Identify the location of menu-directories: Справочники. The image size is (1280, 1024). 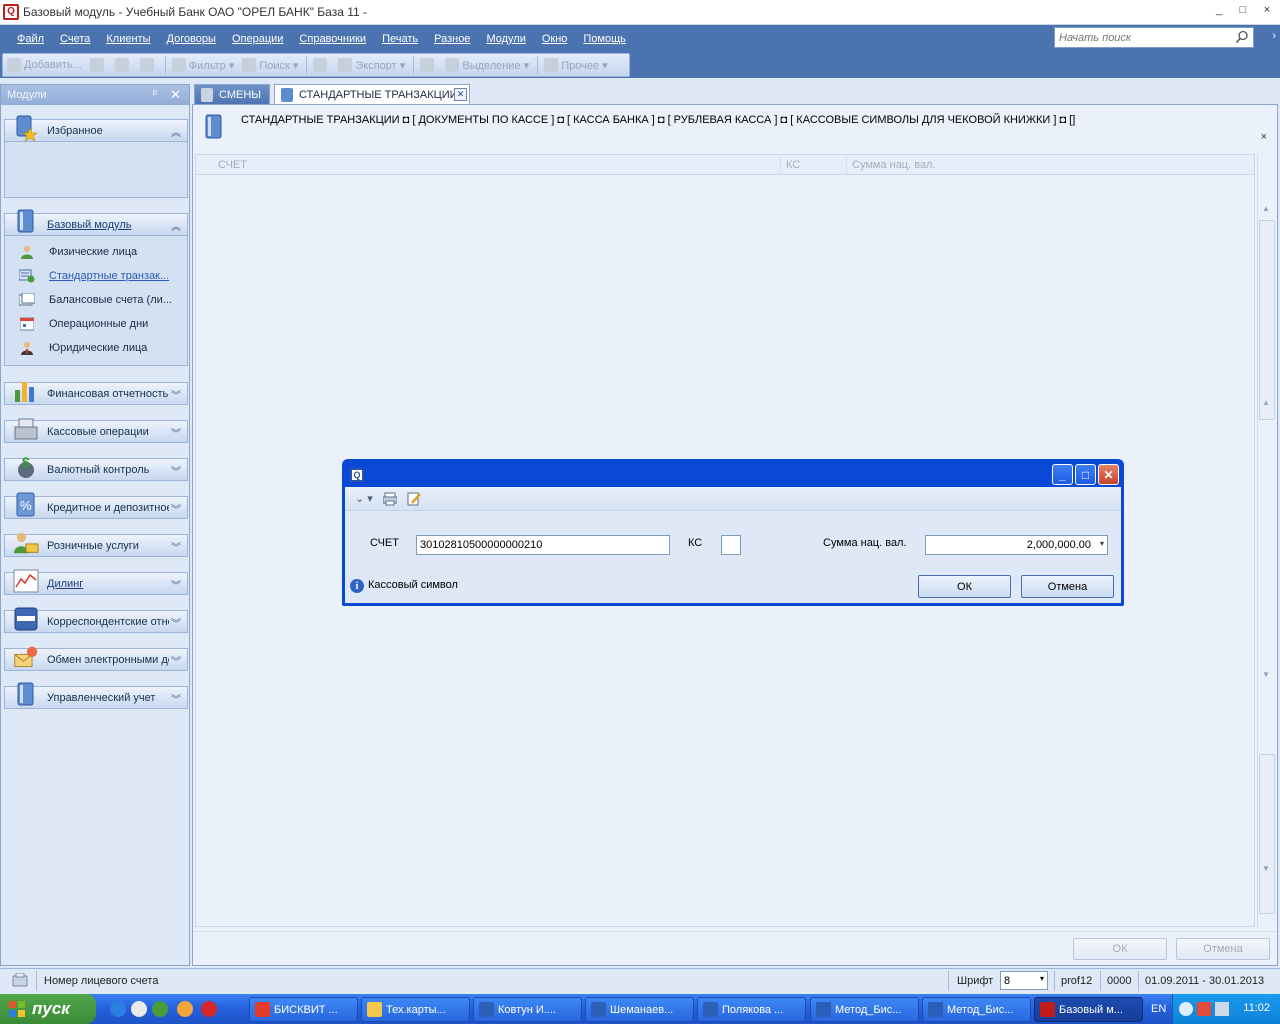
(332, 39).